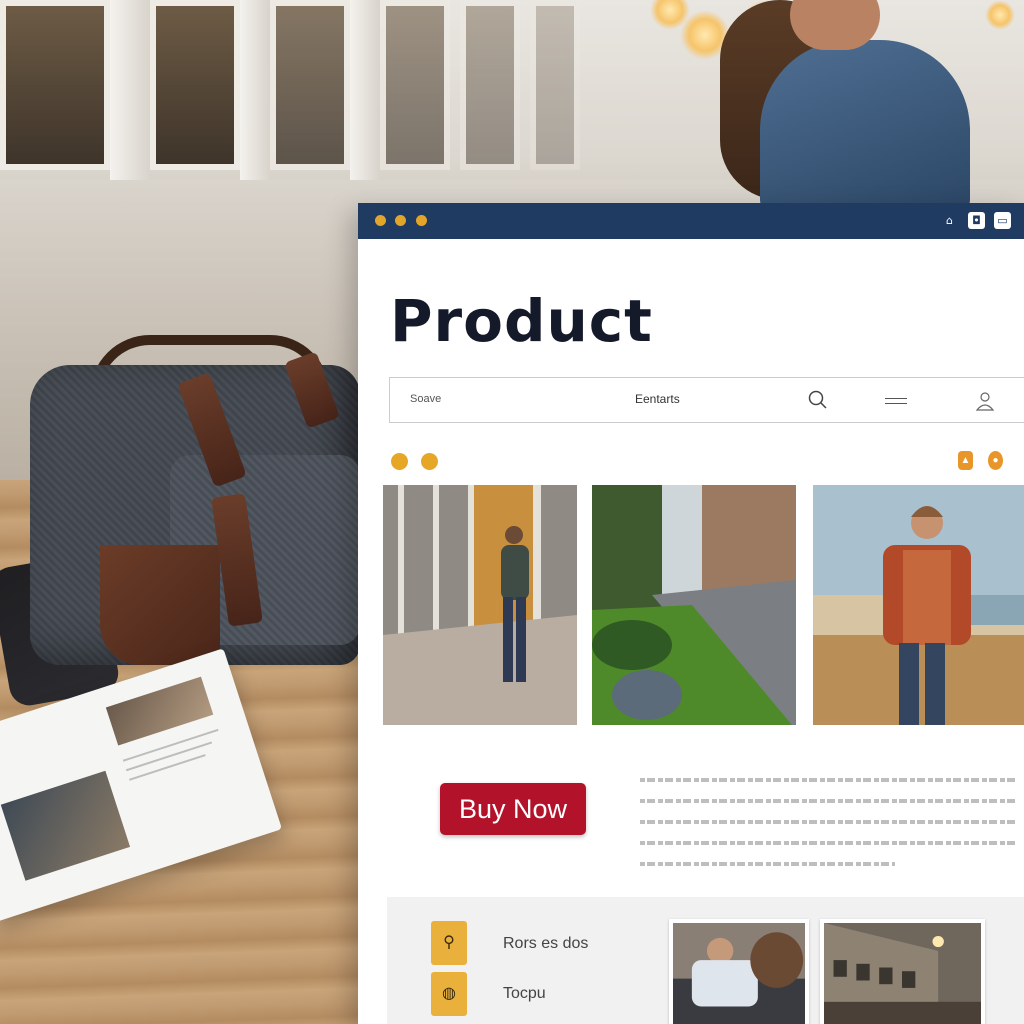 This screenshot has height=1024, width=1024. Describe the element at coordinates (1000, 15) in the screenshot. I see `bokeh-light` at that location.